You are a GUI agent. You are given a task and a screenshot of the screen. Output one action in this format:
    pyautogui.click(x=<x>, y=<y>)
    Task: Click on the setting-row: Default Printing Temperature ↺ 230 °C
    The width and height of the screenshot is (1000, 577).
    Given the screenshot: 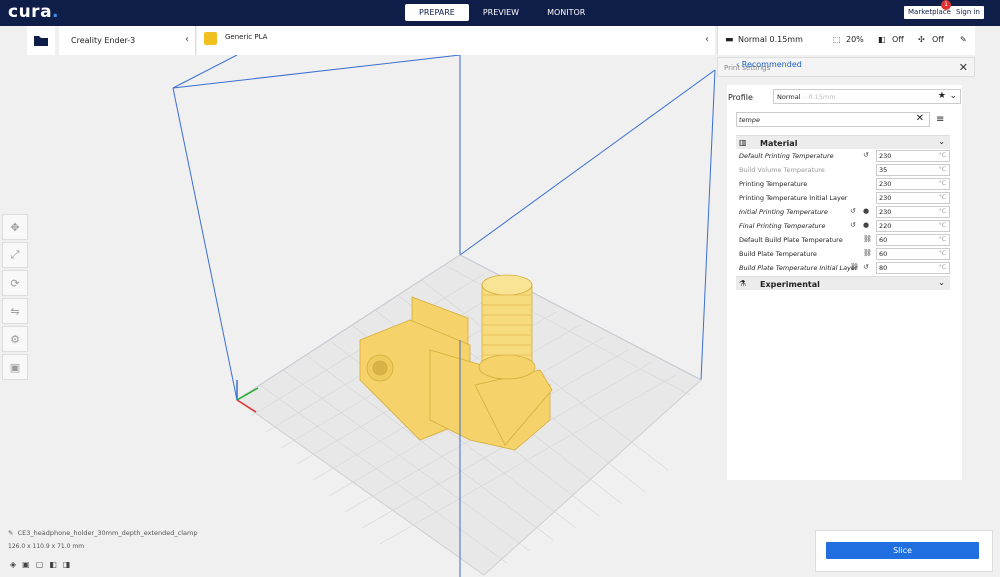 What is the action you would take?
    pyautogui.click(x=843, y=156)
    